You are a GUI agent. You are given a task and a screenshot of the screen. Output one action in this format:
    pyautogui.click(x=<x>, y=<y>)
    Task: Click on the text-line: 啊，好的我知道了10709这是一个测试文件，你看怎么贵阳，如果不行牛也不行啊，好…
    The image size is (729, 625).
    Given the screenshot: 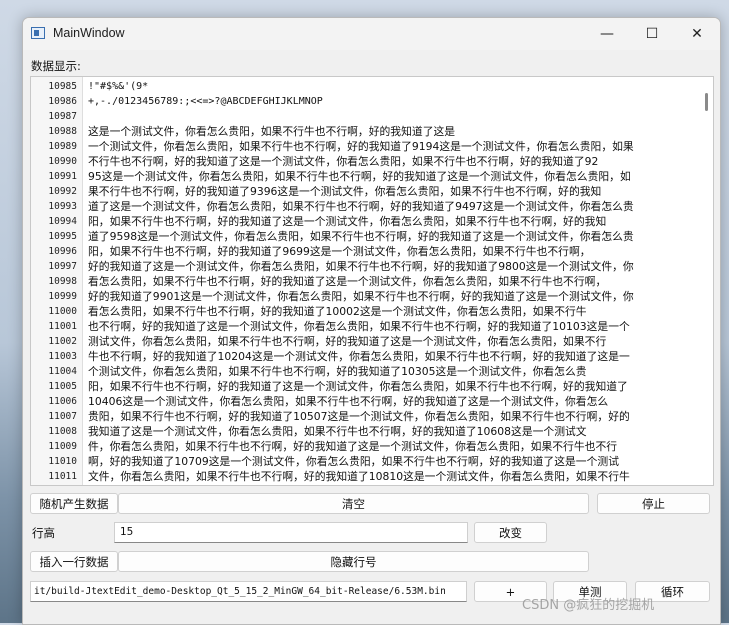 What is the action you would take?
    pyautogui.click(x=353, y=461)
    